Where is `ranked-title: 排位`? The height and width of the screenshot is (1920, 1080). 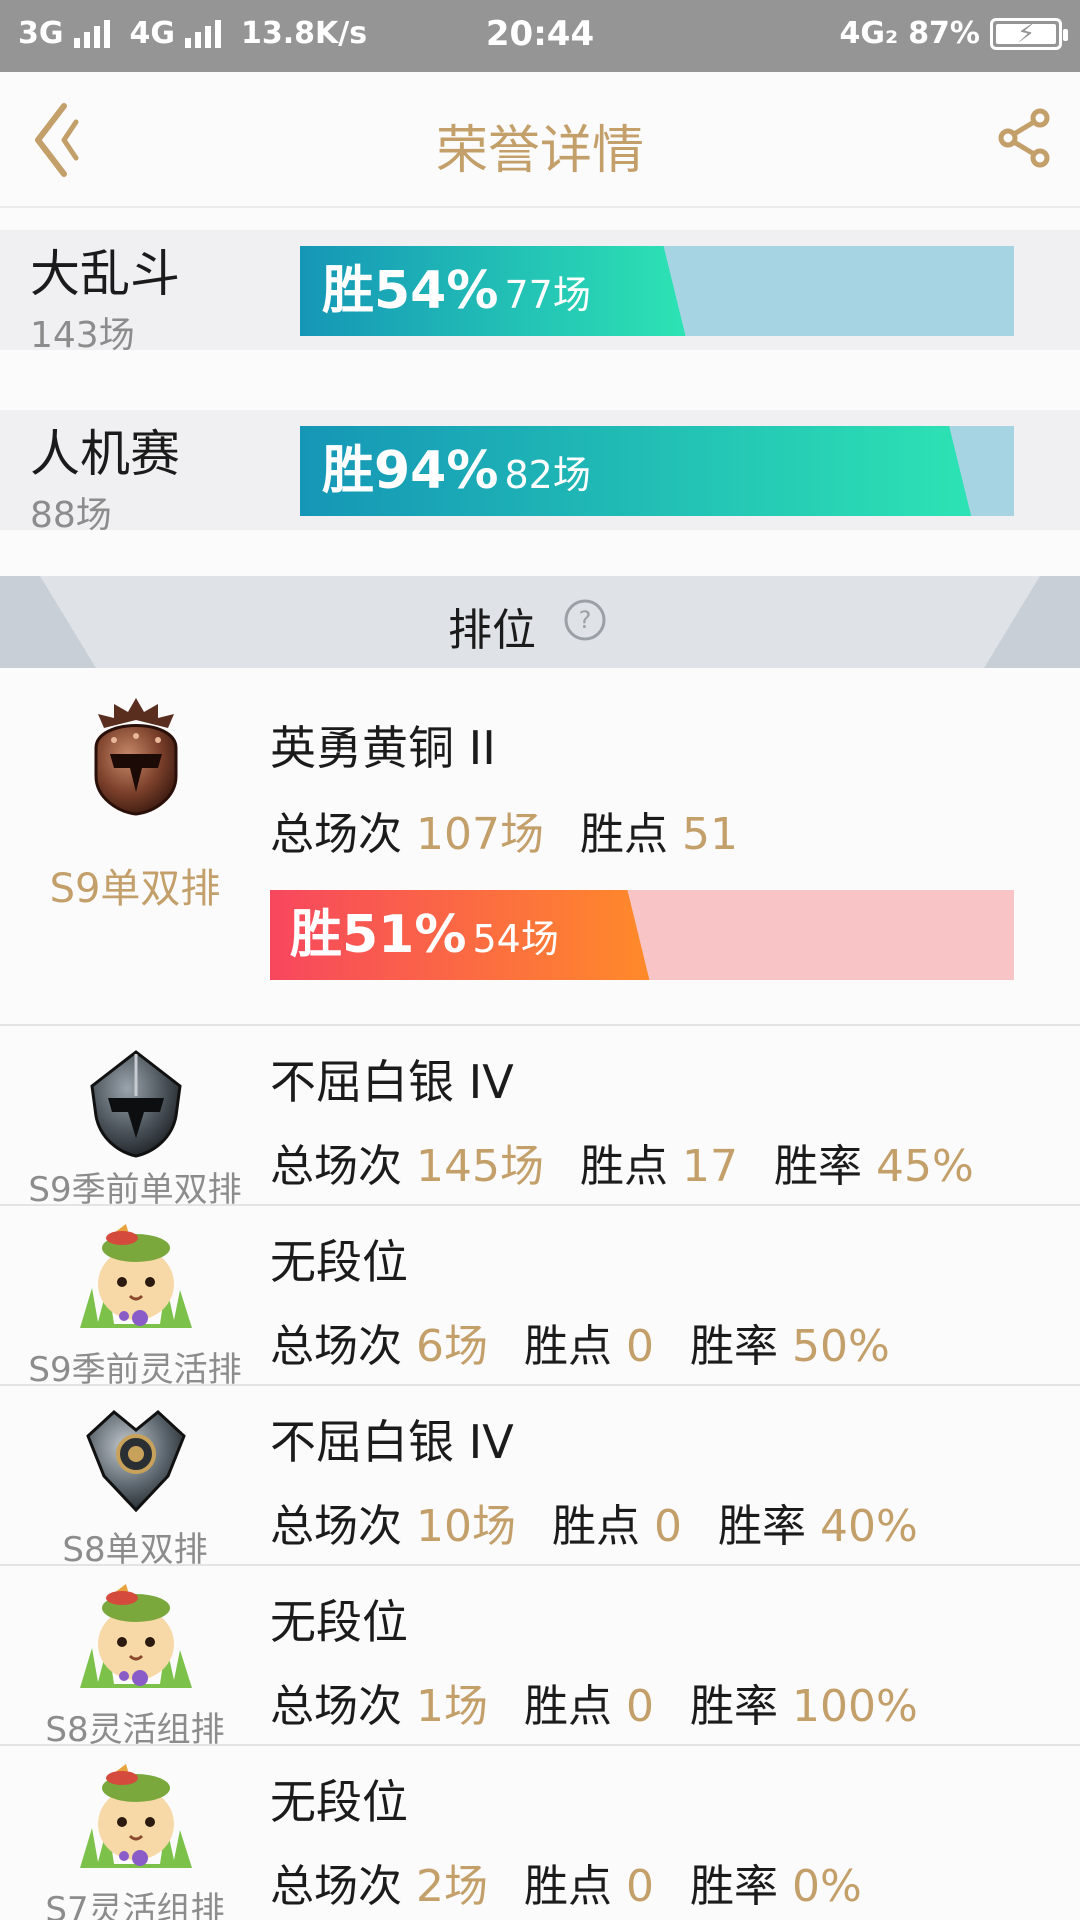
ranked-title: 排位 is located at coordinates (540, 626).